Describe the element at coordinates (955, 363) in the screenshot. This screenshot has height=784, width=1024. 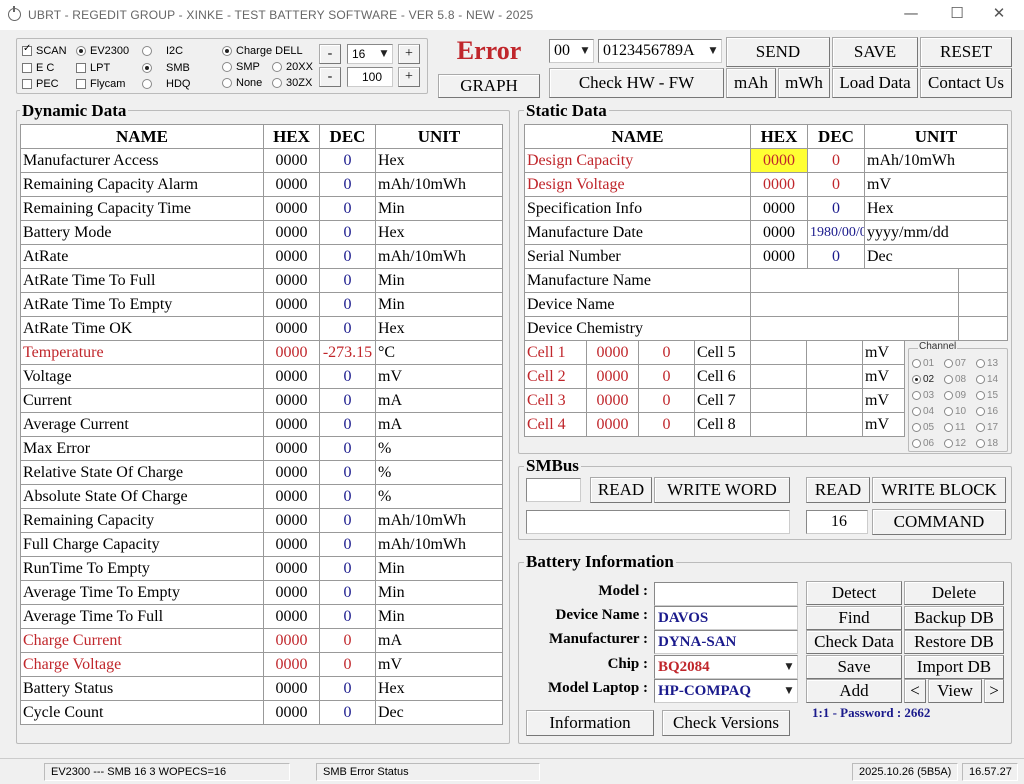
I see `channel-radio-07: 07` at that location.